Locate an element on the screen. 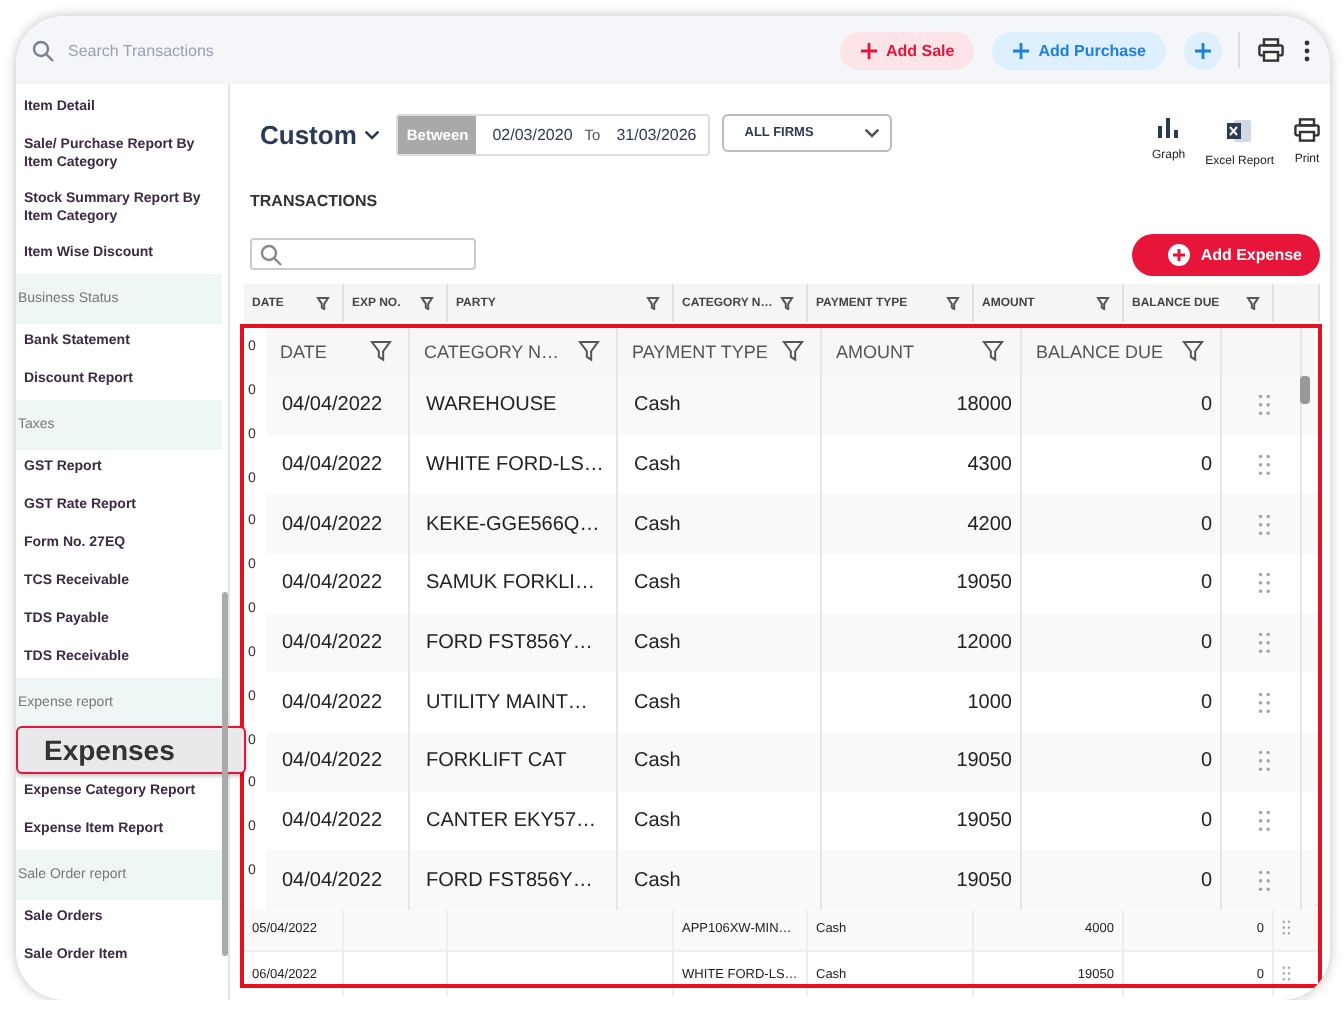 The height and width of the screenshot is (1016, 1344). table-cell: 1000 is located at coordinates (989, 702).